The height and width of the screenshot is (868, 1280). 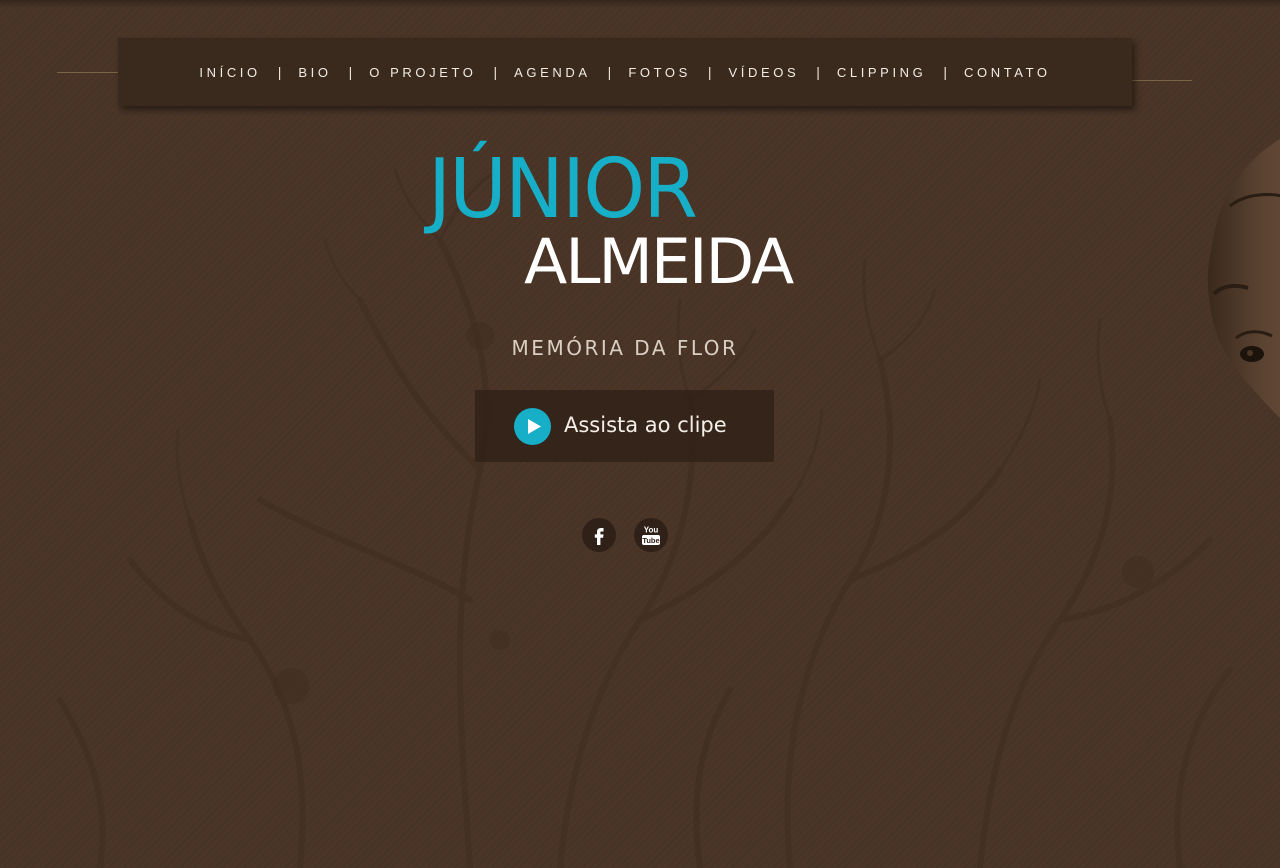 What do you see at coordinates (625, 348) in the screenshot?
I see `album-subtitle: MEMÓRIA DA FLOR` at bounding box center [625, 348].